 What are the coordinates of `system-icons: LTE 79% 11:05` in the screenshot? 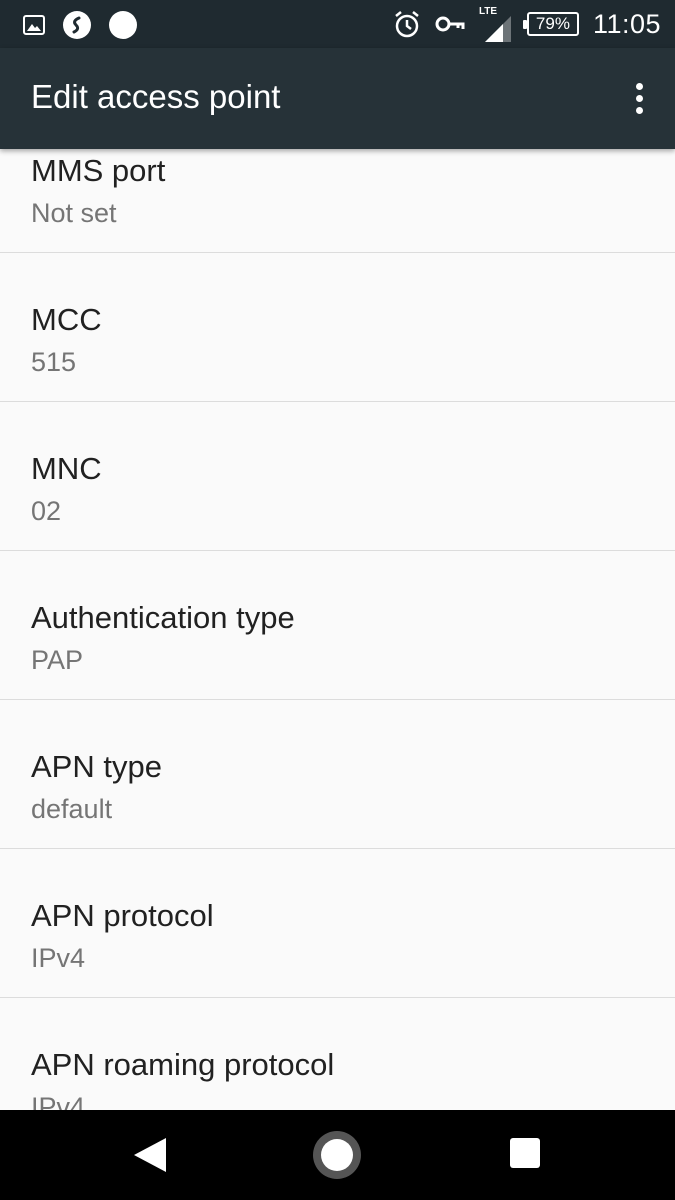 It's located at (527, 24).